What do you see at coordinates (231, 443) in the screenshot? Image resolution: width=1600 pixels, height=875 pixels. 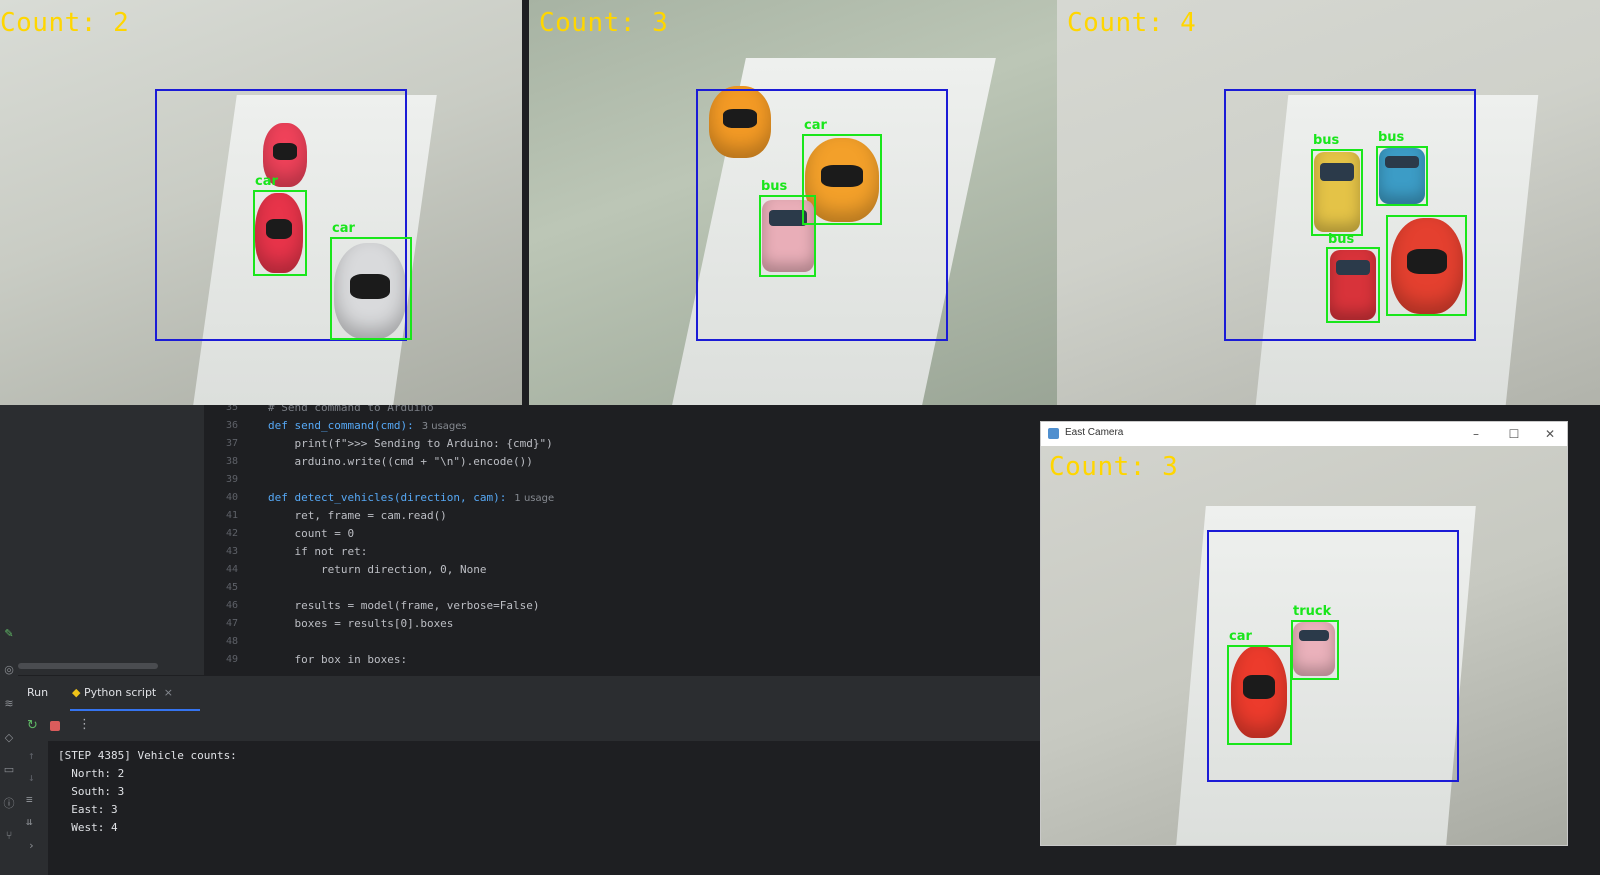 I see `line-number: 37` at bounding box center [231, 443].